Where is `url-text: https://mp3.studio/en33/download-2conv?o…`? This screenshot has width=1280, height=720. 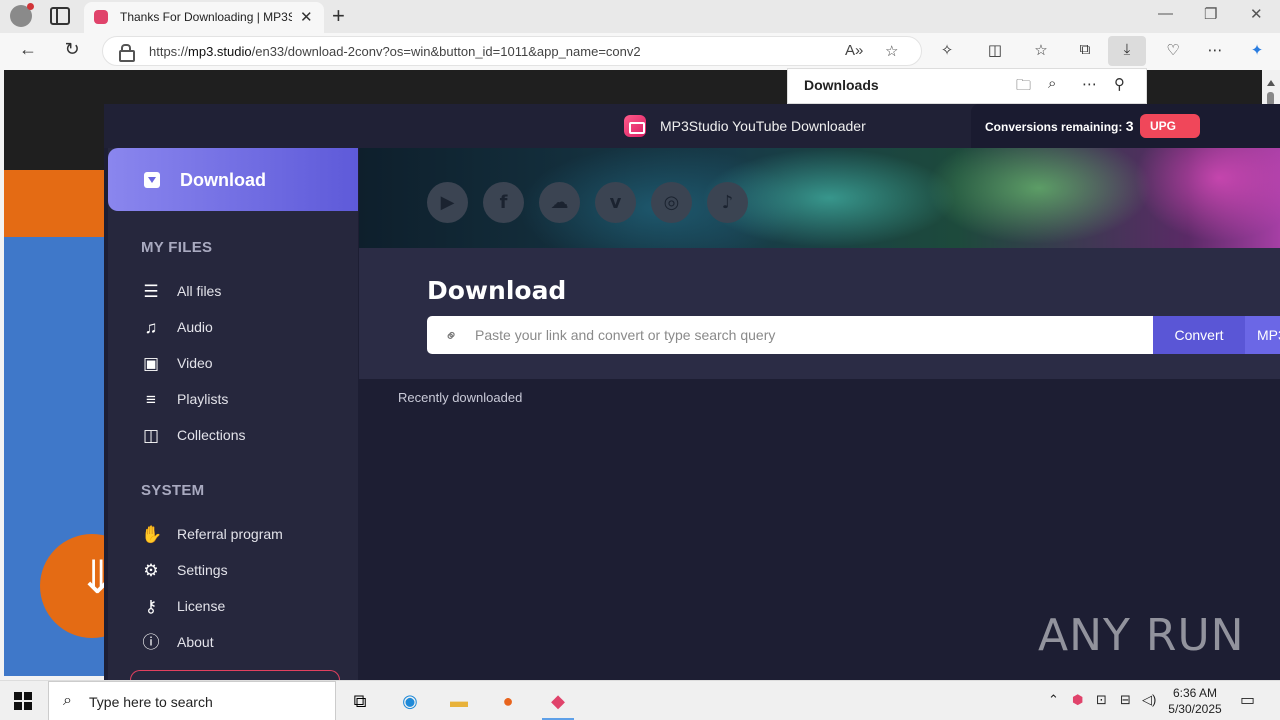 url-text: https://mp3.studio/en33/download-2conv?o… is located at coordinates (395, 51).